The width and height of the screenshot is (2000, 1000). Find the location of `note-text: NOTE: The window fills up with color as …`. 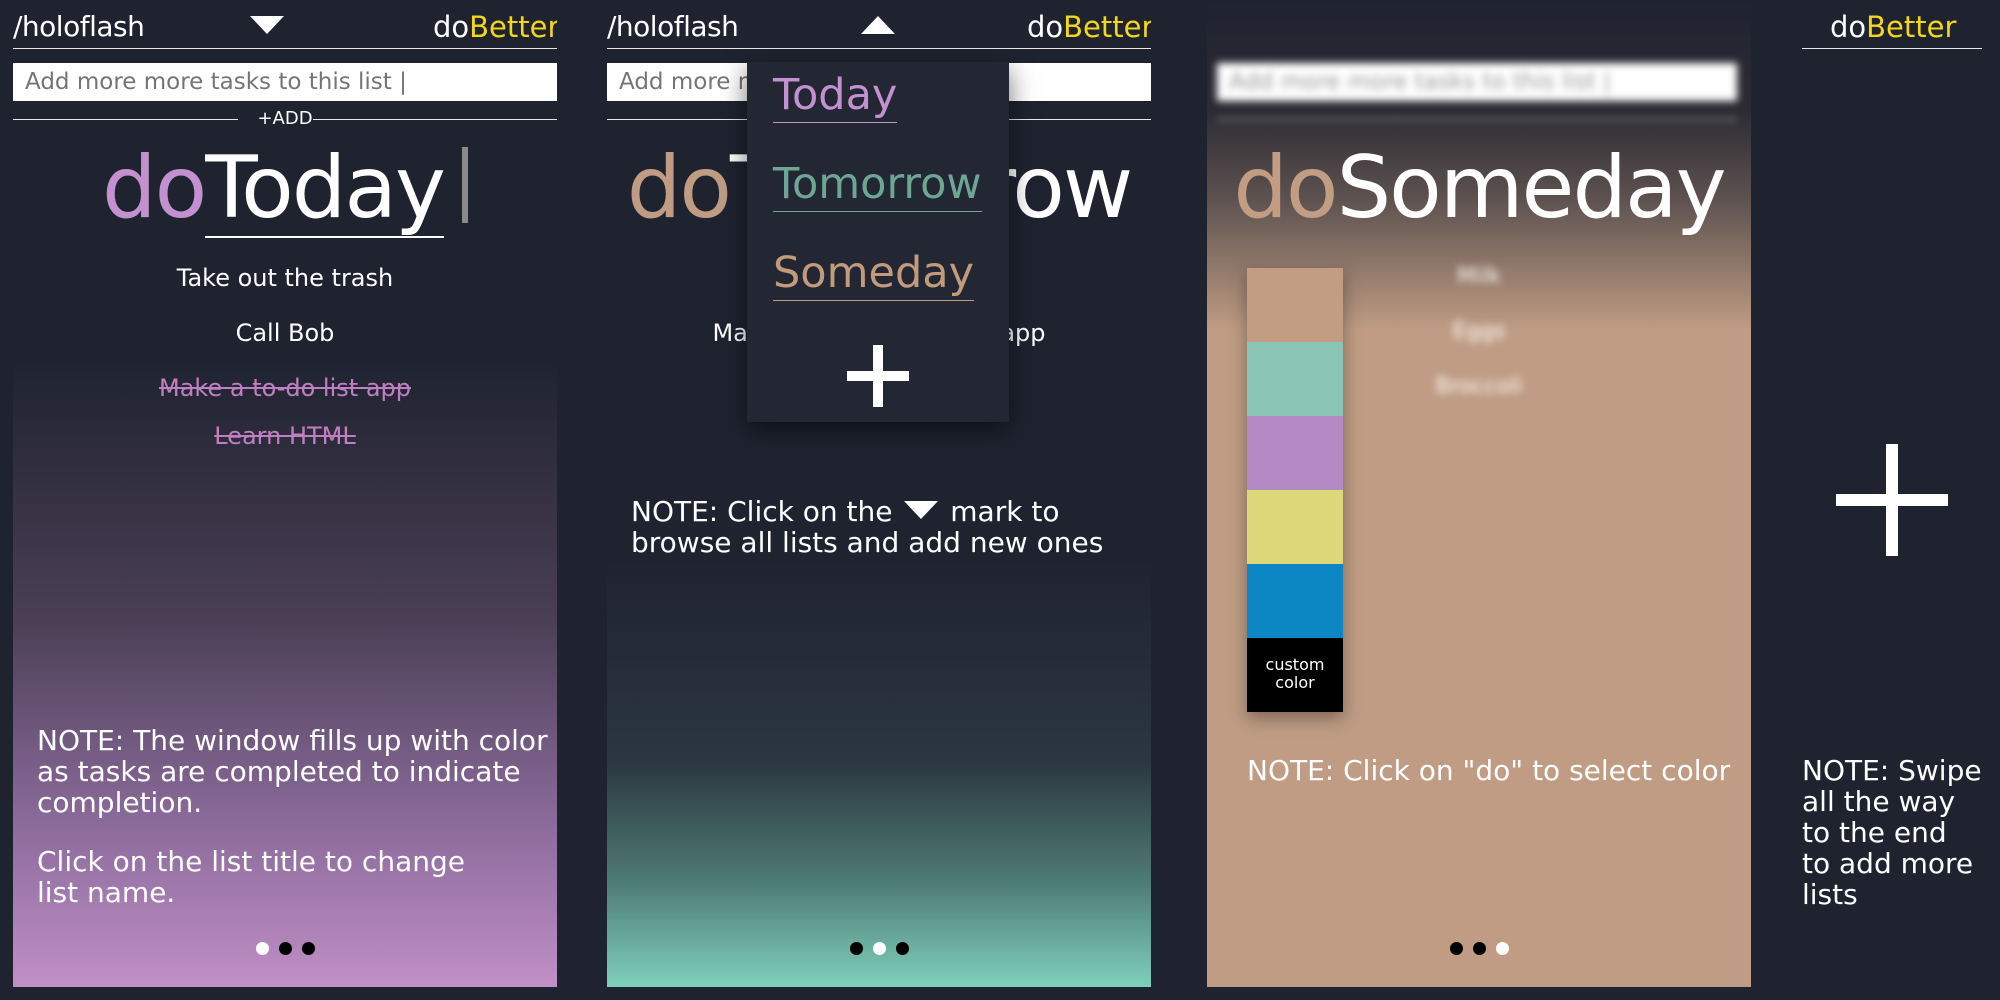

note-text: NOTE: The window fills up with color as … is located at coordinates (292, 771).